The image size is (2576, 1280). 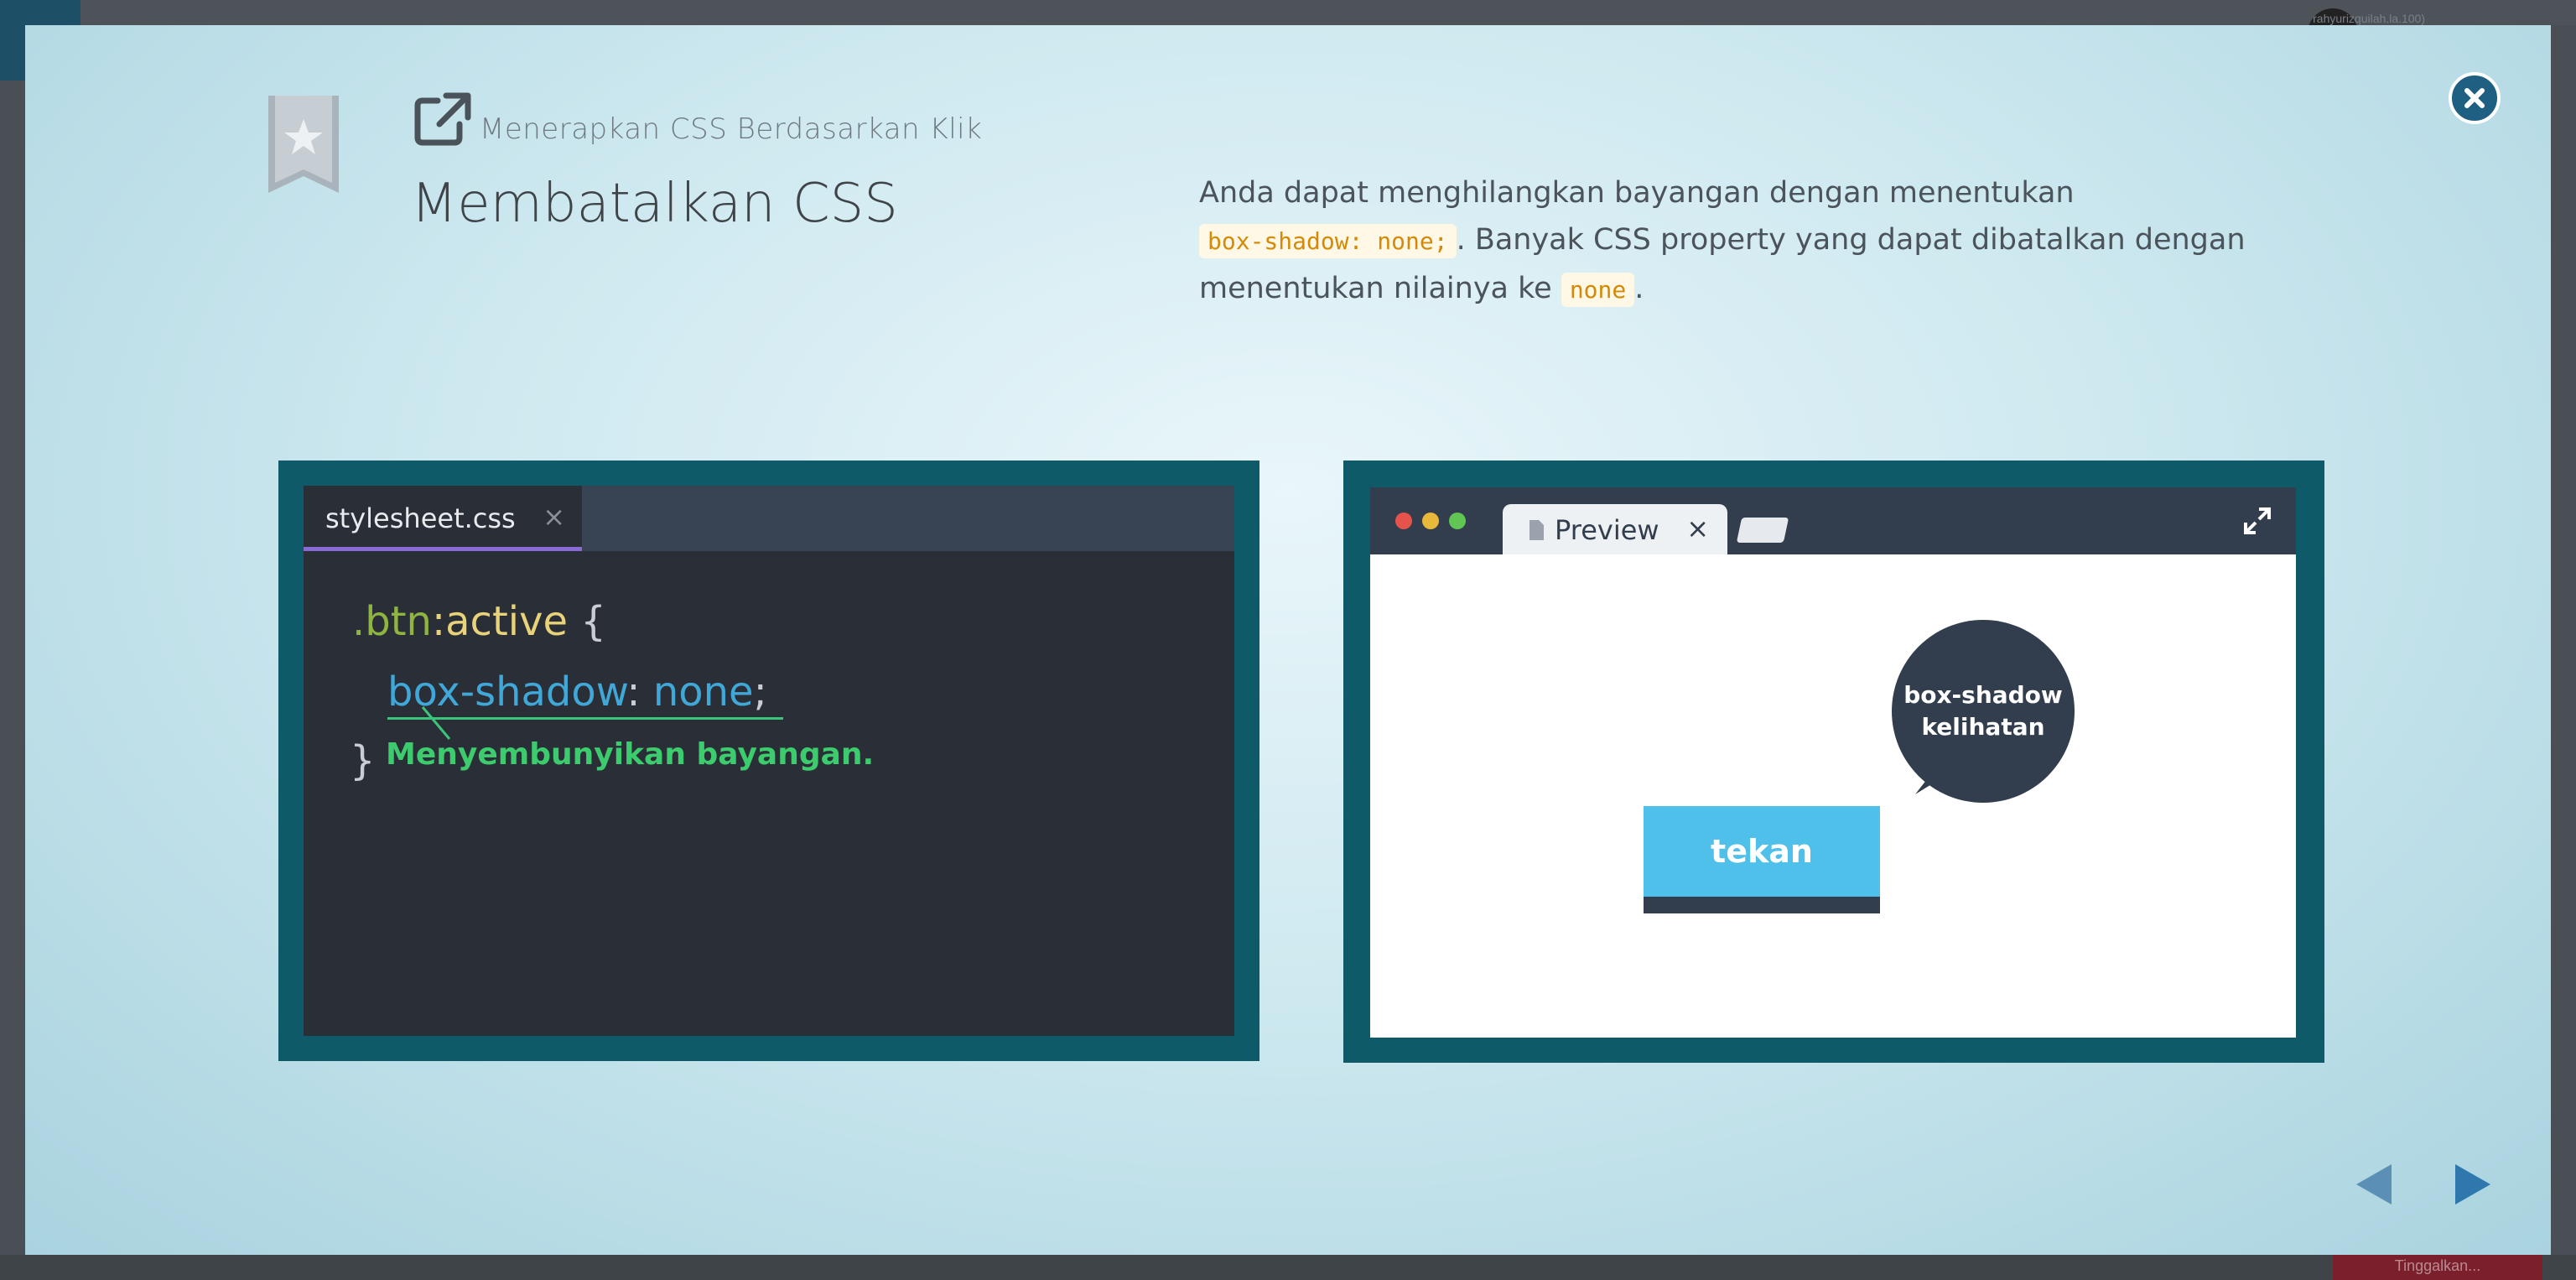 What do you see at coordinates (1598, 290) in the screenshot?
I see `inline-code: none` at bounding box center [1598, 290].